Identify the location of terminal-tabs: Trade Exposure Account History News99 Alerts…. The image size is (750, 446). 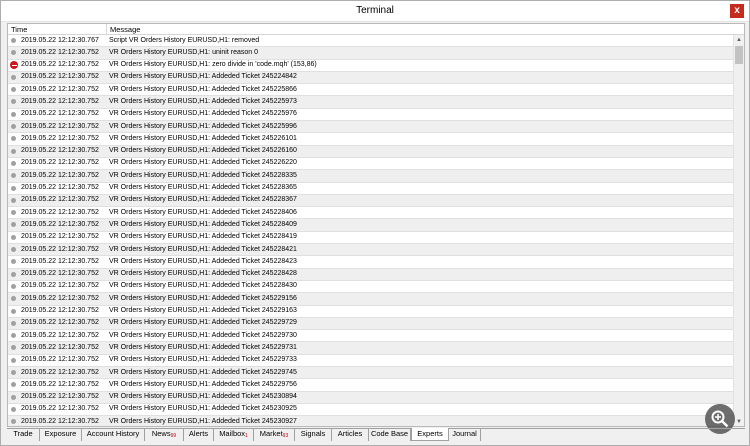
(376, 434).